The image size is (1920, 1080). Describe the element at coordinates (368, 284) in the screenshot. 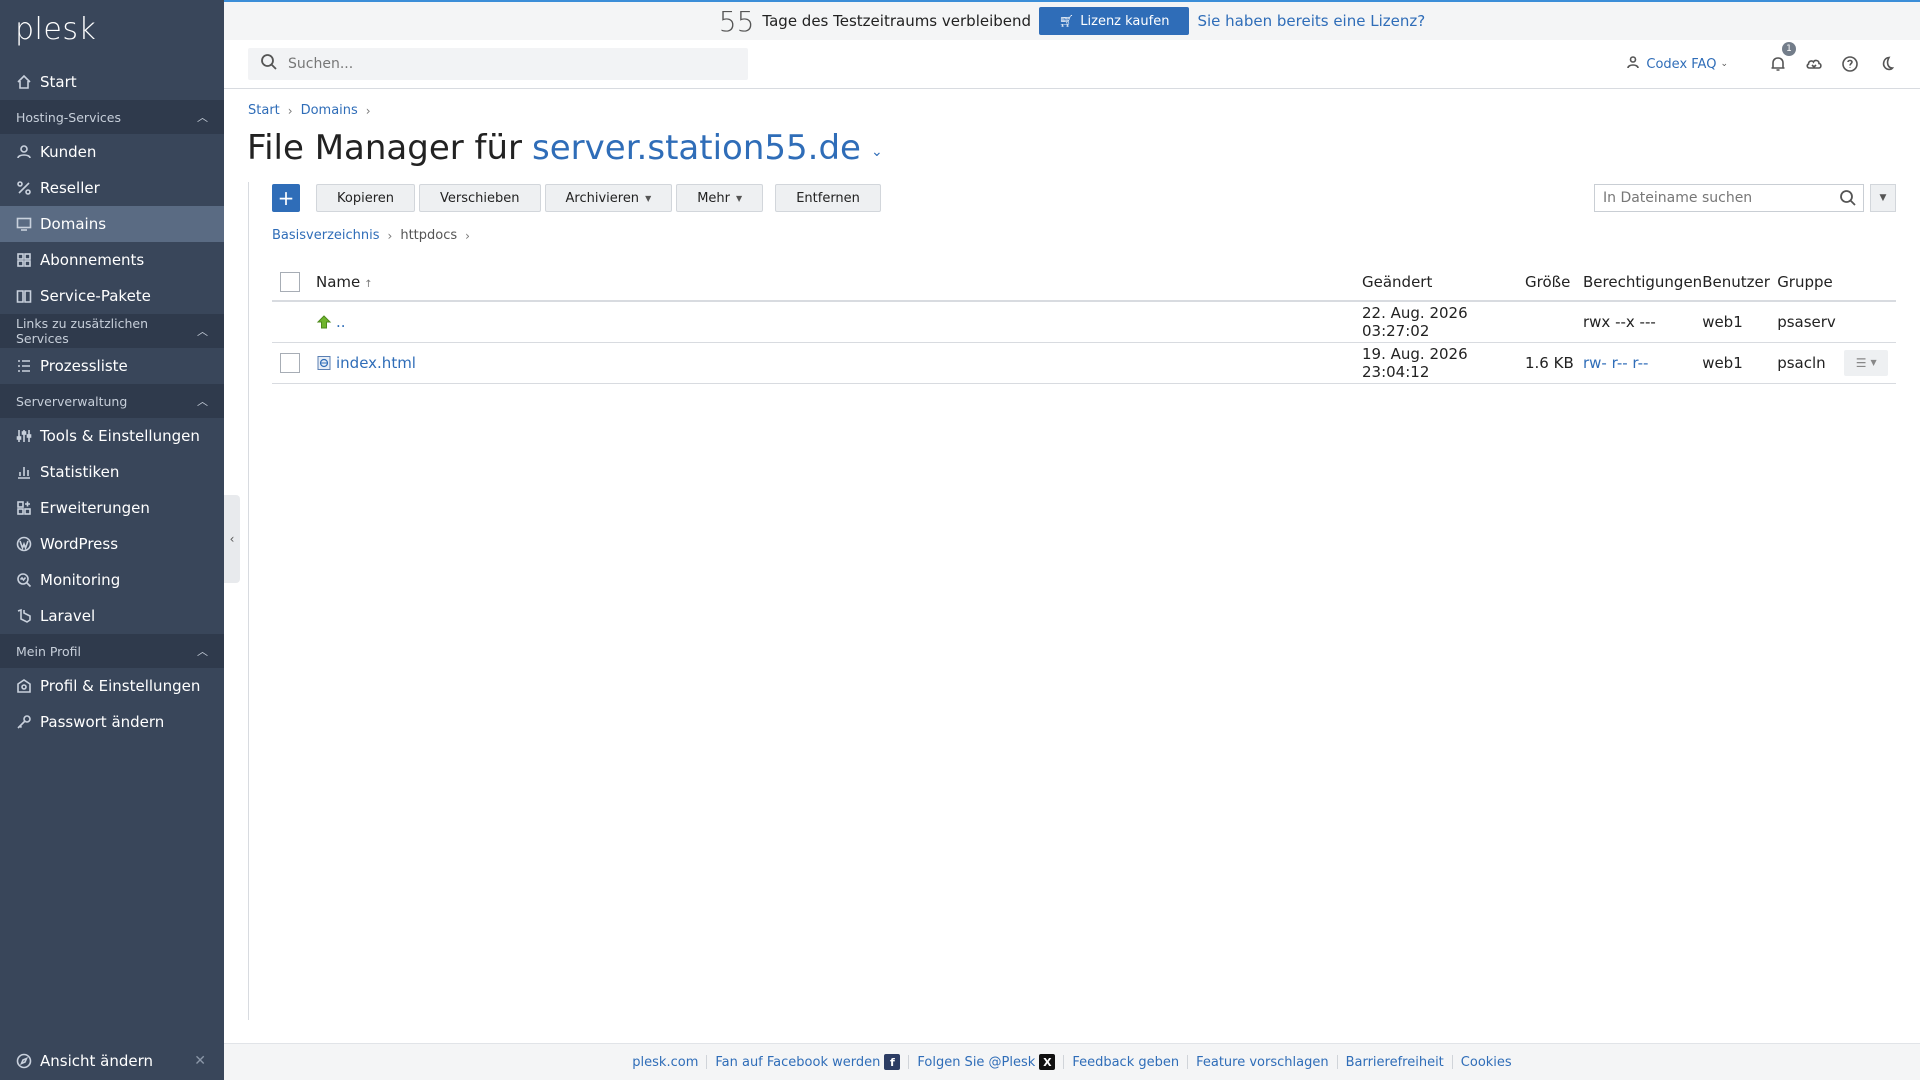

I see `sort-ascending-icon: ↑` at that location.